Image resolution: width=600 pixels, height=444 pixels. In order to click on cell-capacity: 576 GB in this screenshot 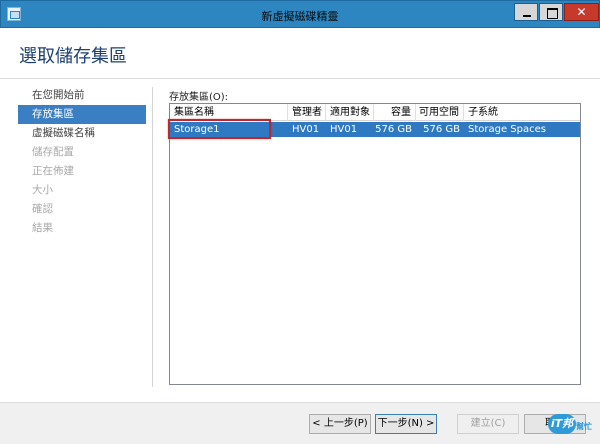, I will do `click(393, 129)`.